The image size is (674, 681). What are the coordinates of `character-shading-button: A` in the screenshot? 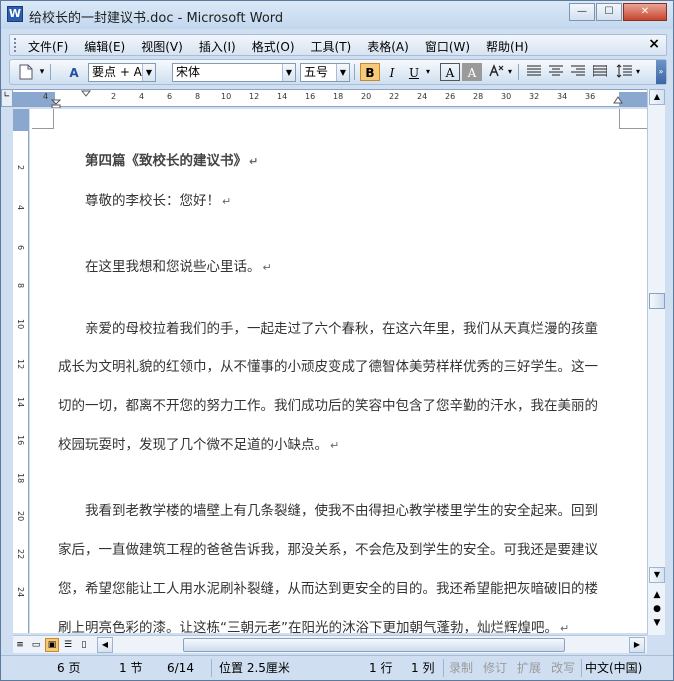 It's located at (472, 72).